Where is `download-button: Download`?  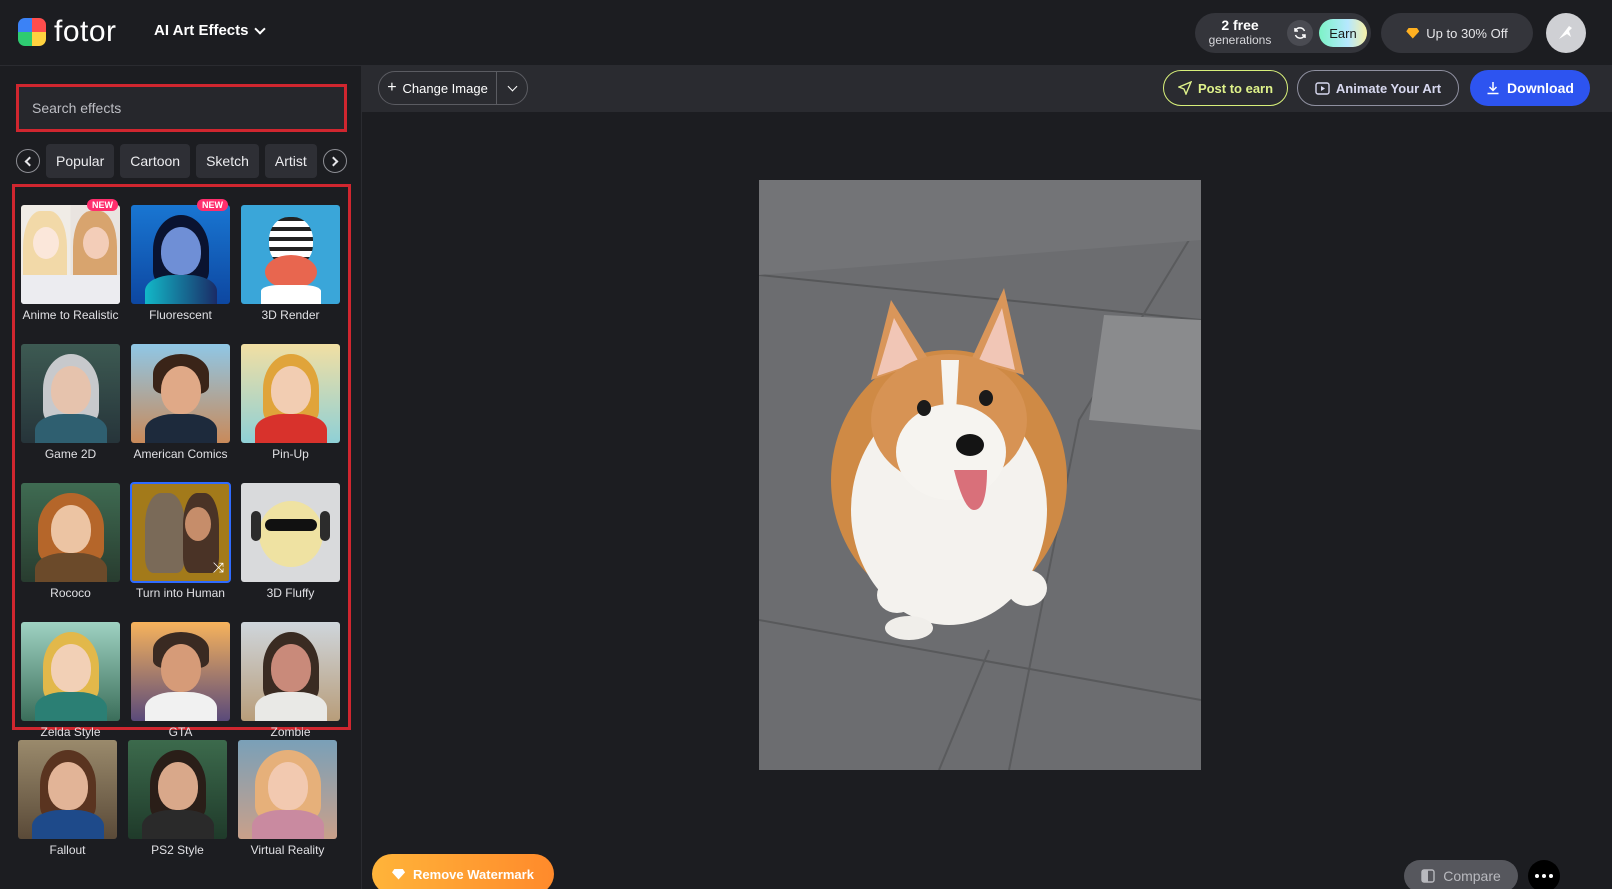
download-button: Download is located at coordinates (1530, 88).